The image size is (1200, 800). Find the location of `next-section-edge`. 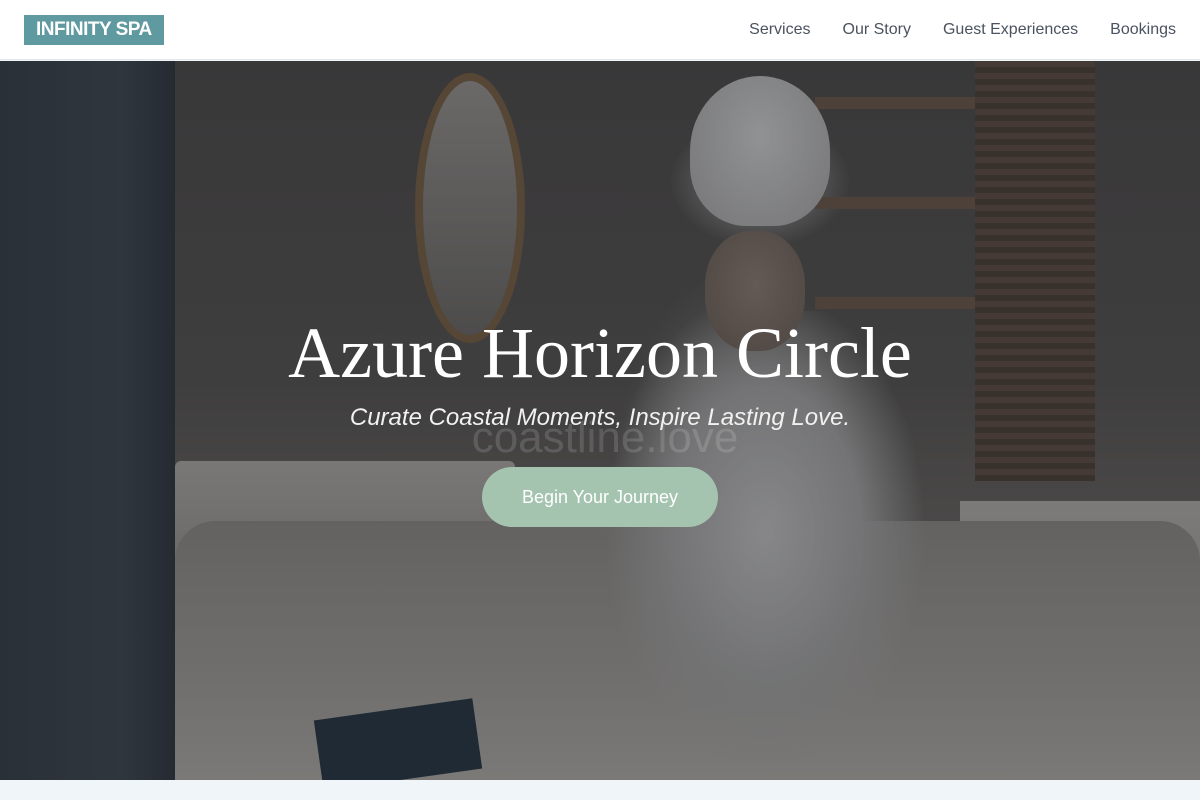

next-section-edge is located at coordinates (600, 790).